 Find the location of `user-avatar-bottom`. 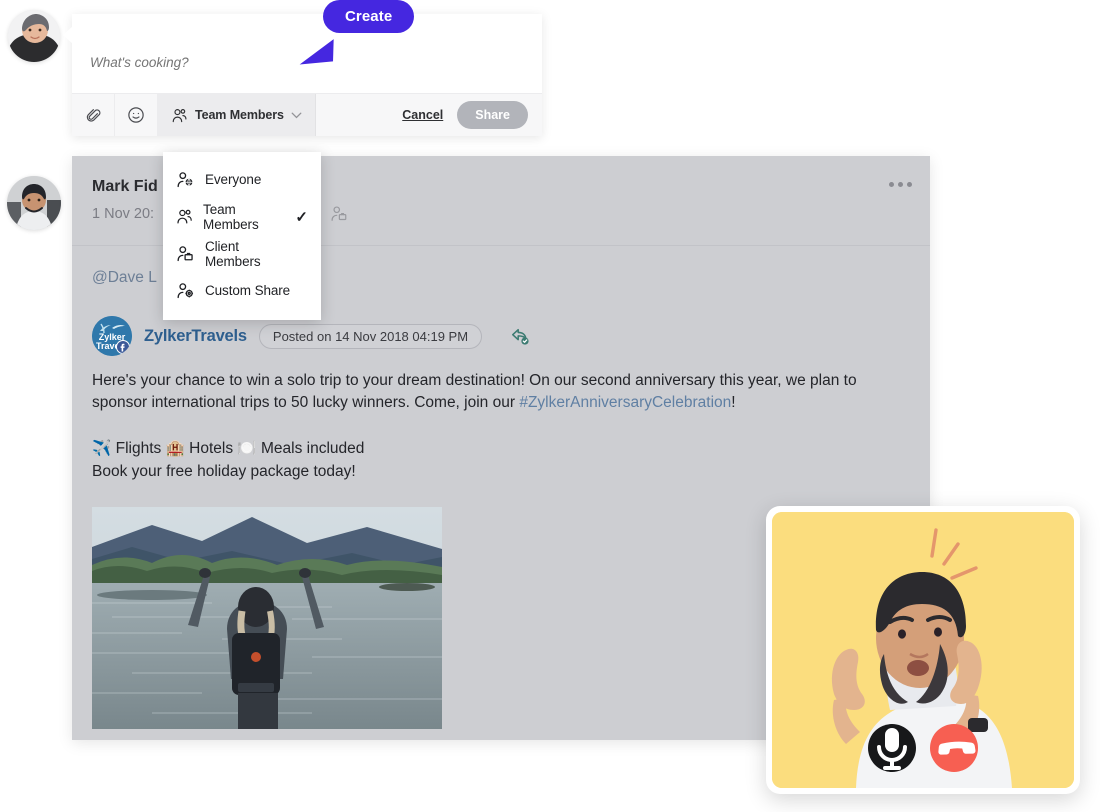

user-avatar-bottom is located at coordinates (34, 203).